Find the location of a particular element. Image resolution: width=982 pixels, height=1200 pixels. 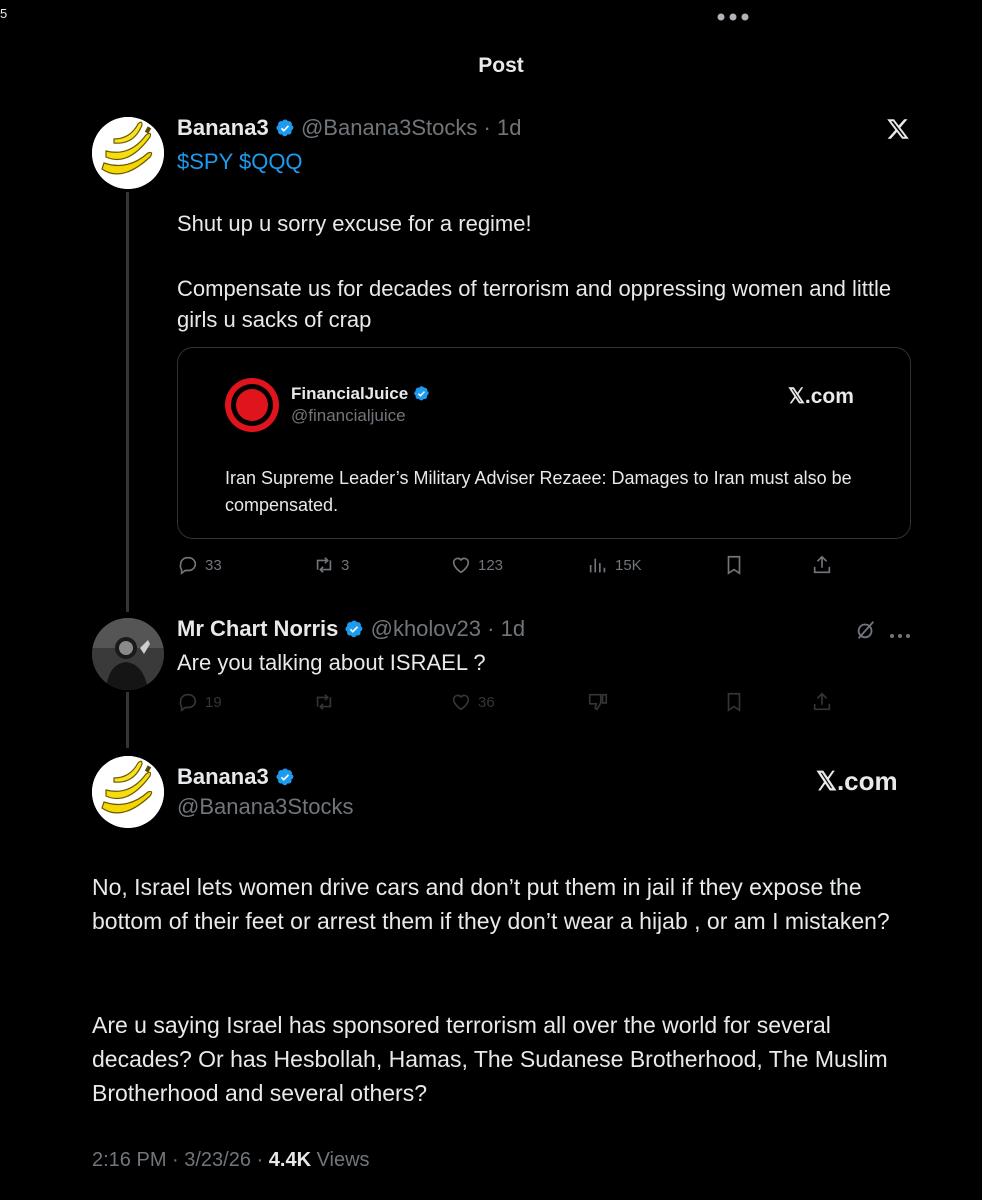

reply-bookmark-button is located at coordinates (734, 702).